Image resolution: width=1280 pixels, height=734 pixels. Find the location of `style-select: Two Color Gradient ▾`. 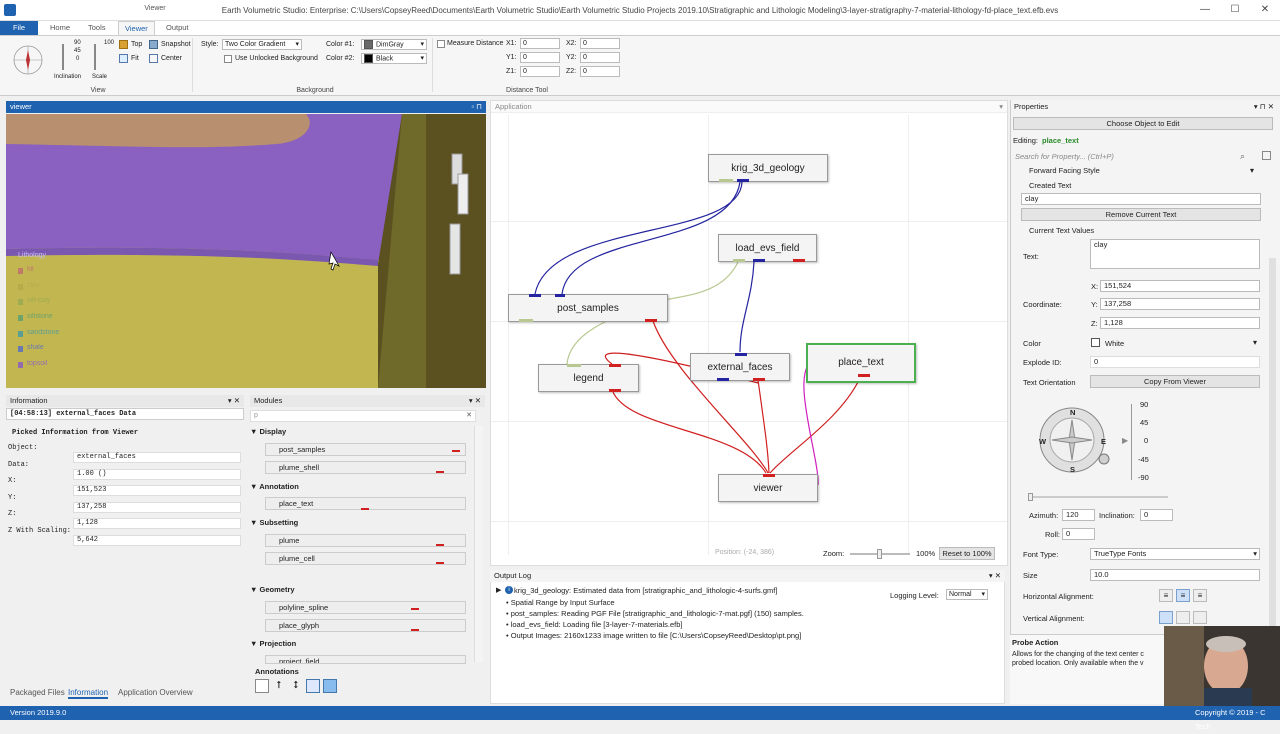

style-select: Two Color Gradient ▾ is located at coordinates (262, 44).